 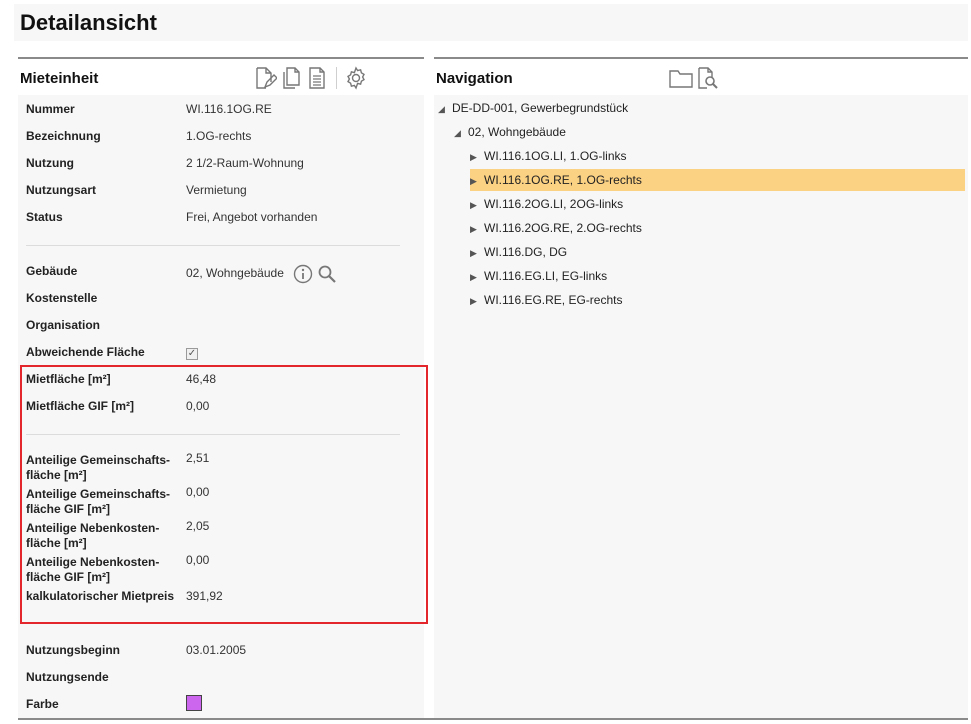 I want to click on folder-icon, so click(x=681, y=78).